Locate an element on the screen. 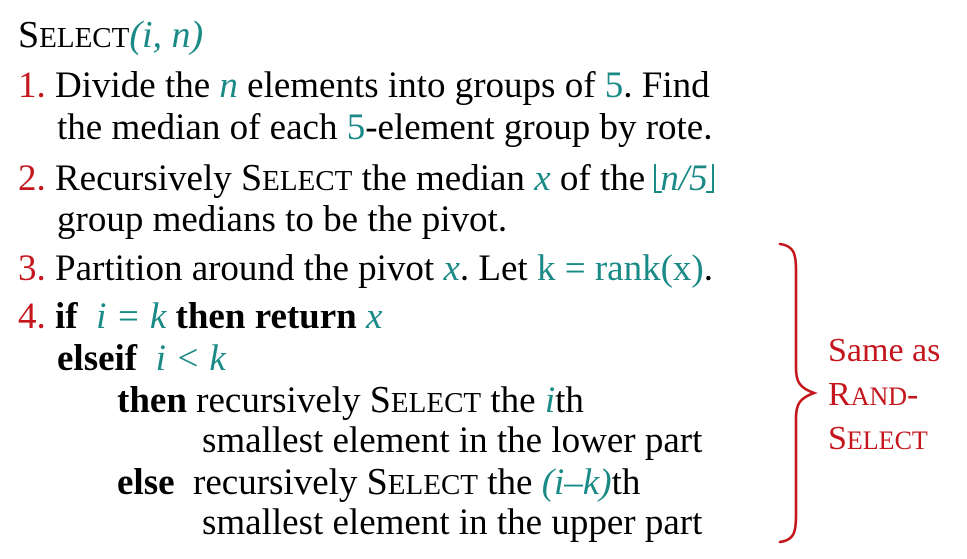 The image size is (967, 559). else-select-first: S is located at coordinates (377, 482).